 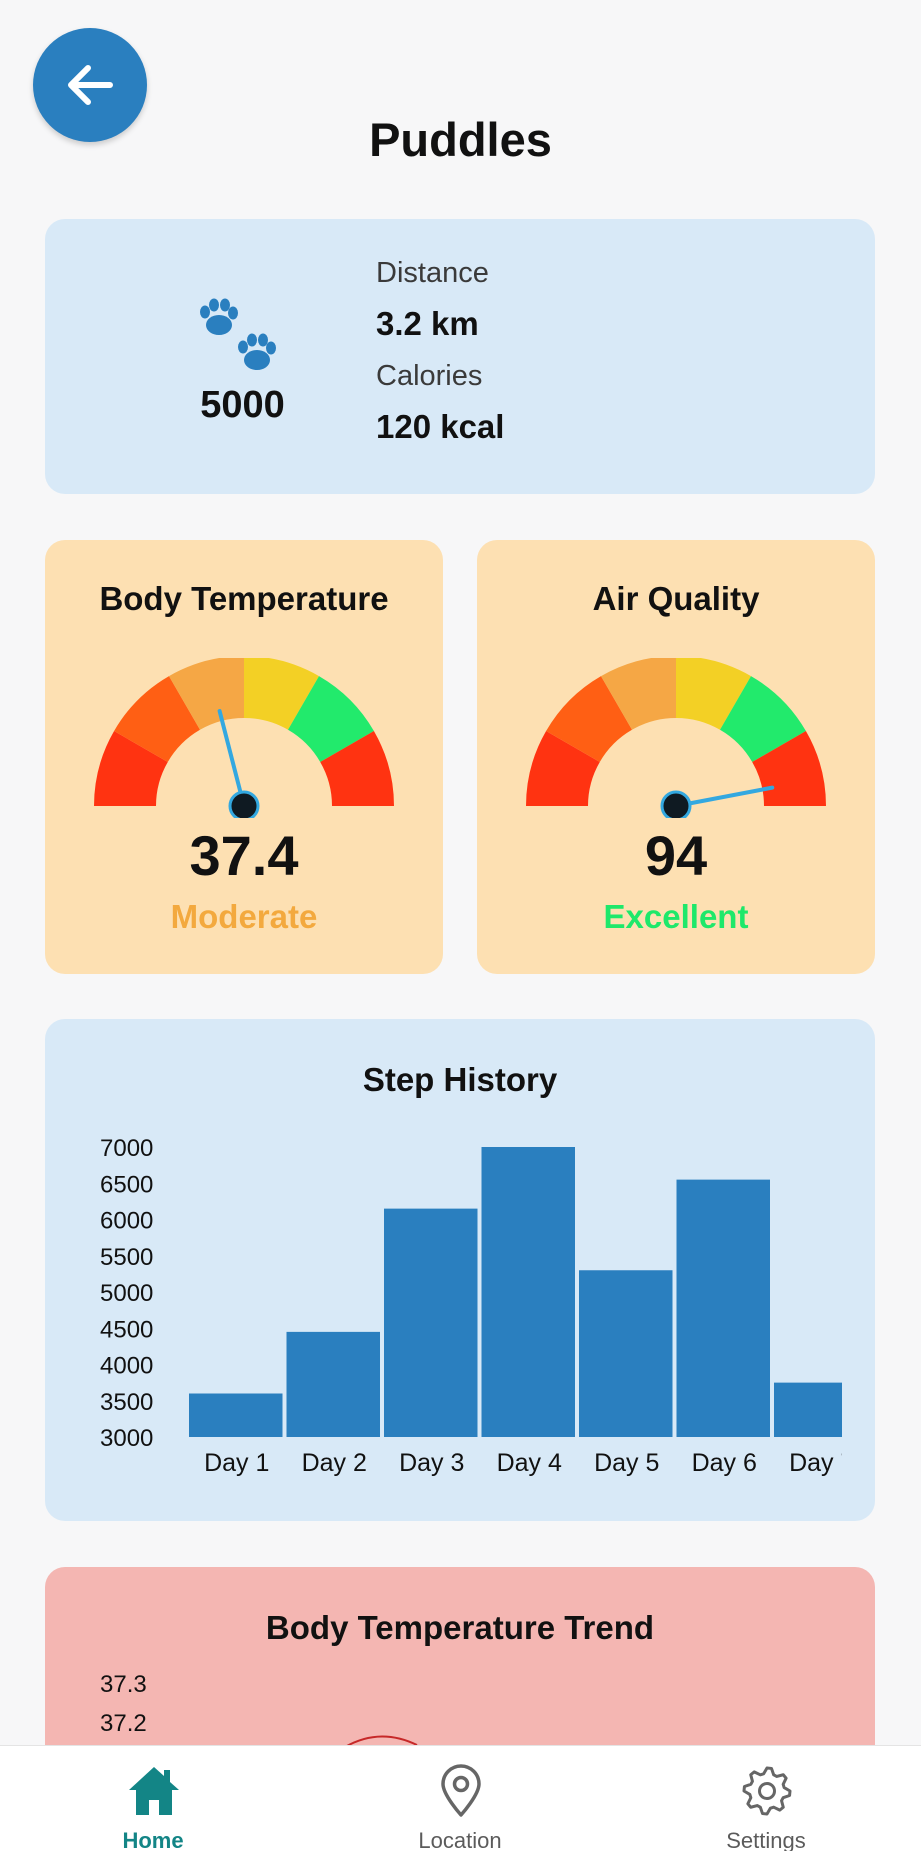 What do you see at coordinates (334, 1463) in the screenshot?
I see `x-tick-label: Day 2` at bounding box center [334, 1463].